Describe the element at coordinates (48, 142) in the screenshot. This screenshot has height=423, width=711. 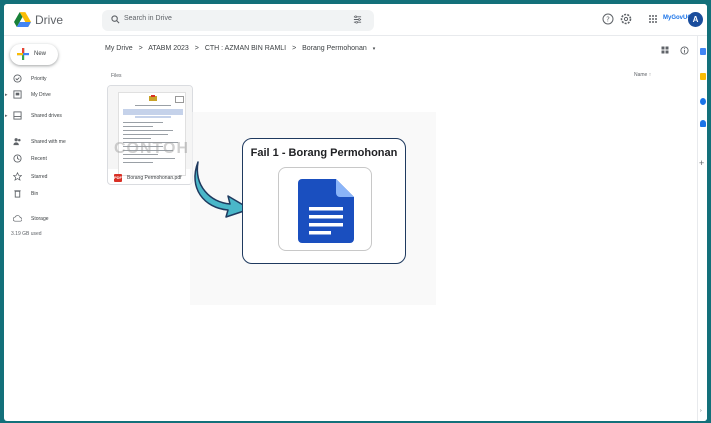
I see `sidebar-item-label: Shared with me` at that location.